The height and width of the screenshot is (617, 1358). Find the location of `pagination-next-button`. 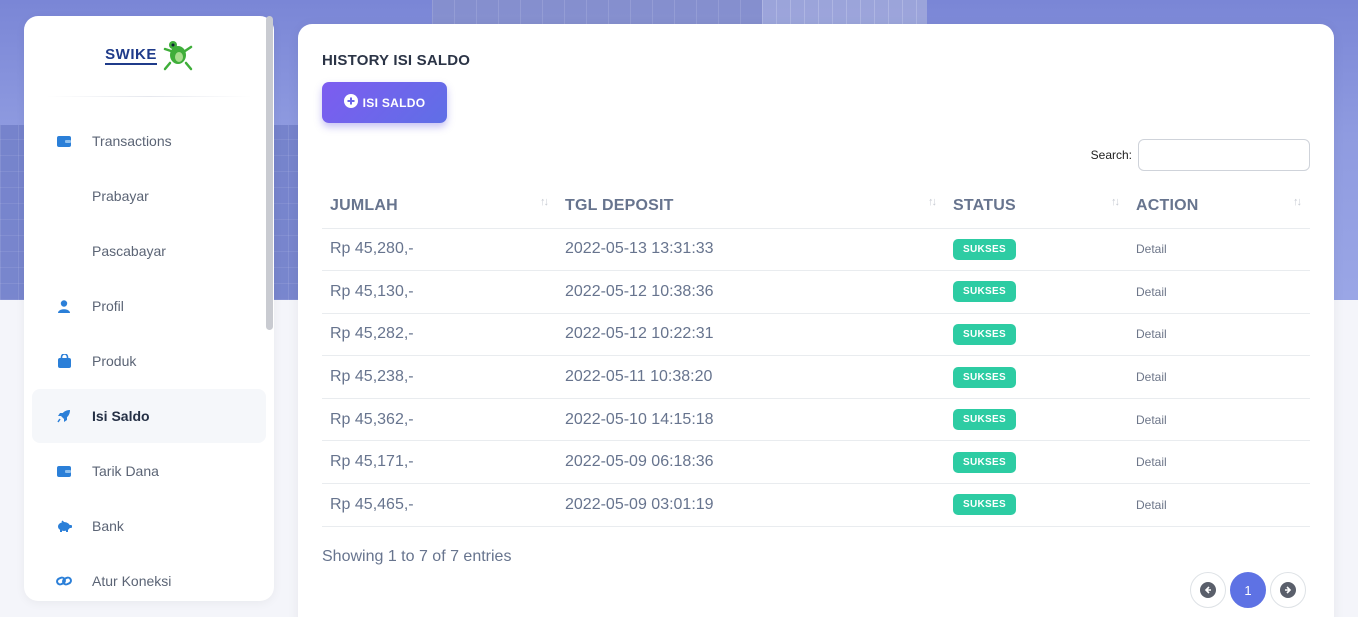

pagination-next-button is located at coordinates (1288, 590).